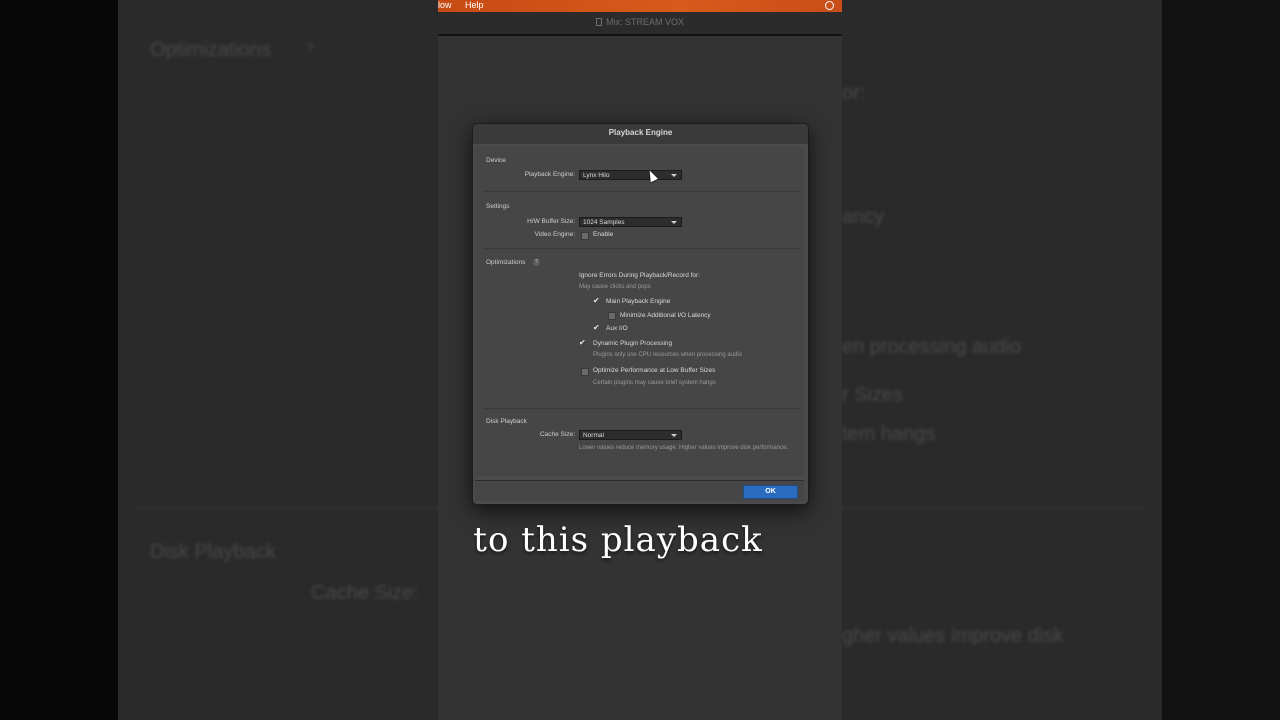  I want to click on buffer-size-value: 1024 Samples, so click(604, 222).